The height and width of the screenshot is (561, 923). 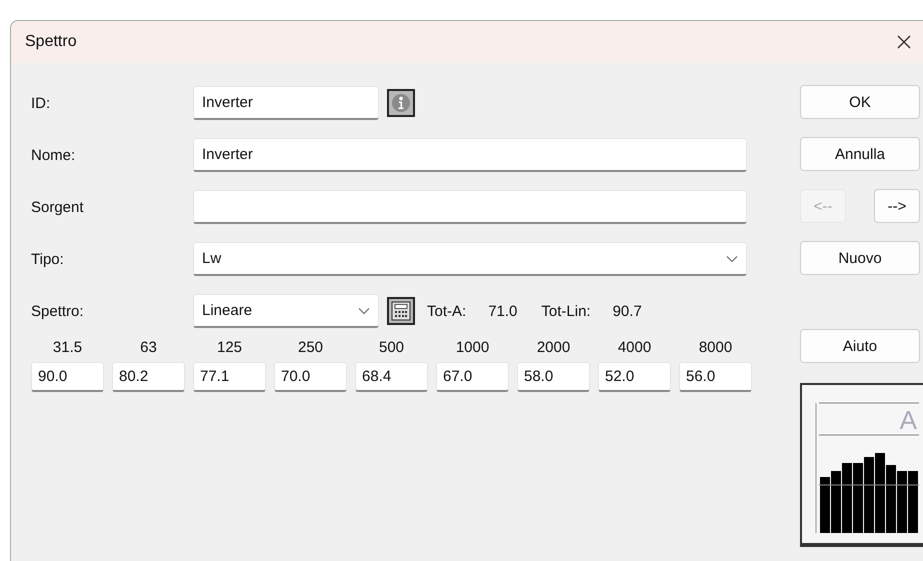 I want to click on total-value: 71.0, so click(x=503, y=311).